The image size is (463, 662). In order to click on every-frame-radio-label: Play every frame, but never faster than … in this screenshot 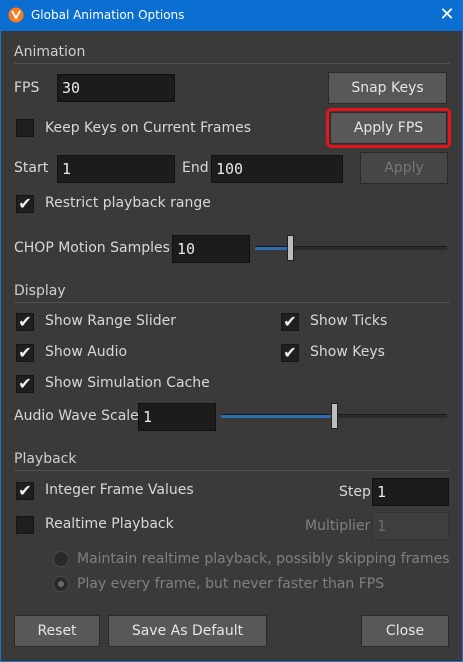, I will do `click(231, 584)`.